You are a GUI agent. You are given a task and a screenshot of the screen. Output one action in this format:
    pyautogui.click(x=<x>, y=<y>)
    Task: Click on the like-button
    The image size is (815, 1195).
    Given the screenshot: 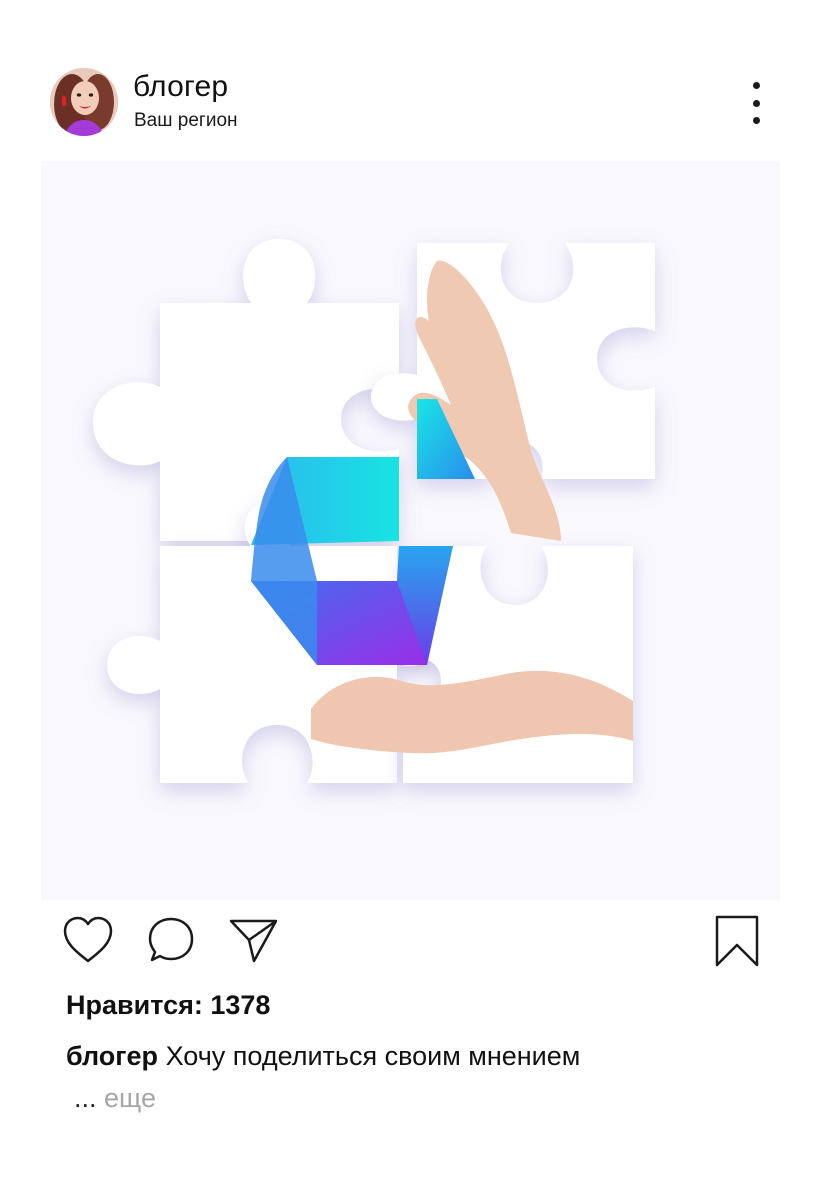 What is the action you would take?
    pyautogui.click(x=88, y=940)
    